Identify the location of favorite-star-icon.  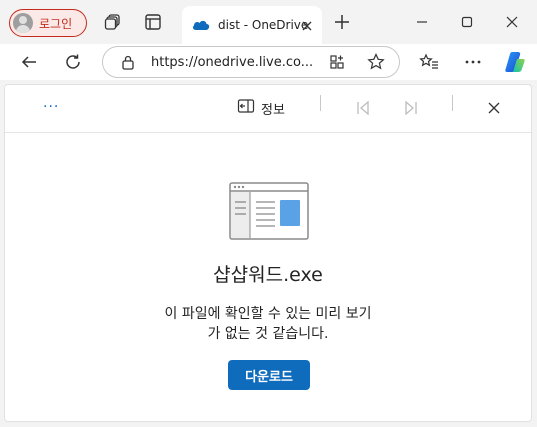
(376, 64).